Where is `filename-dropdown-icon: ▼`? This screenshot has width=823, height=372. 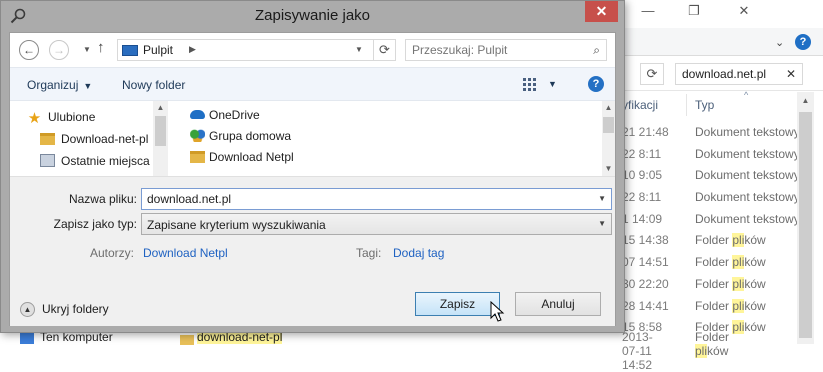
filename-dropdown-icon: ▼ is located at coordinates (602, 198).